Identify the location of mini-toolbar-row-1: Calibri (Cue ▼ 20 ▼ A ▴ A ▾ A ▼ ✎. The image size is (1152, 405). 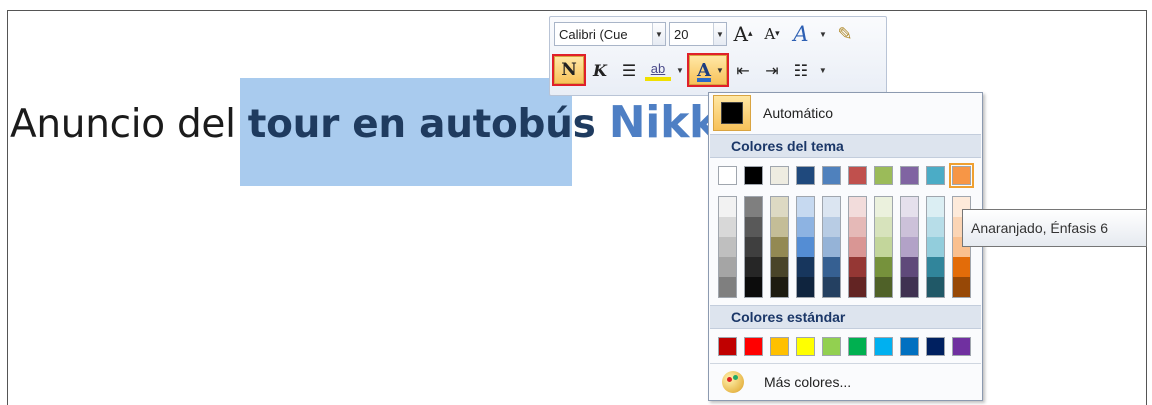
(706, 34).